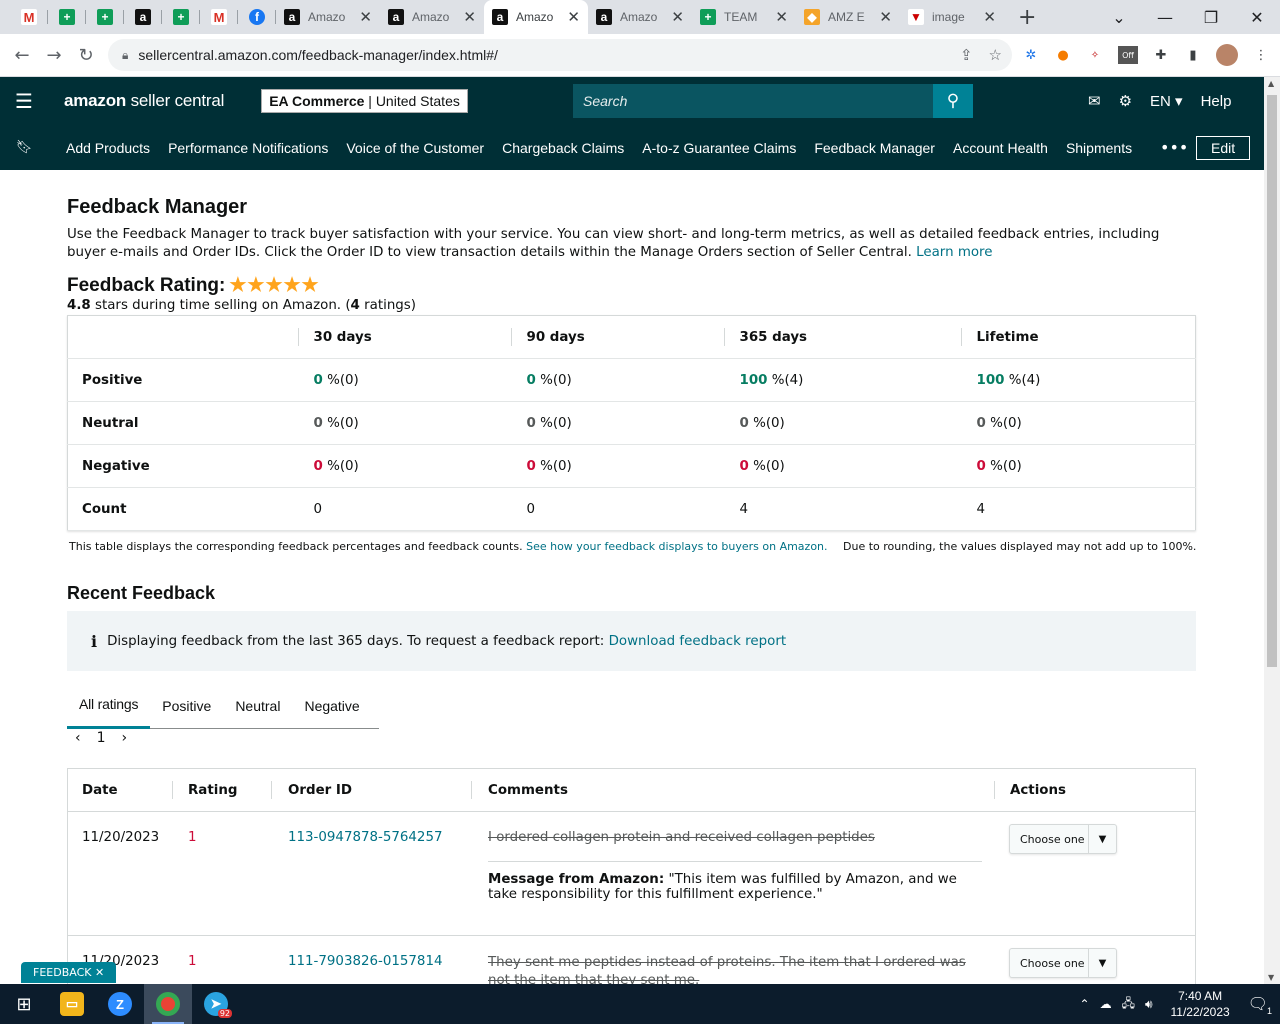 The height and width of the screenshot is (1024, 1280). Describe the element at coordinates (120, 1004) in the screenshot. I see `taskbar-zoom: Z` at that location.